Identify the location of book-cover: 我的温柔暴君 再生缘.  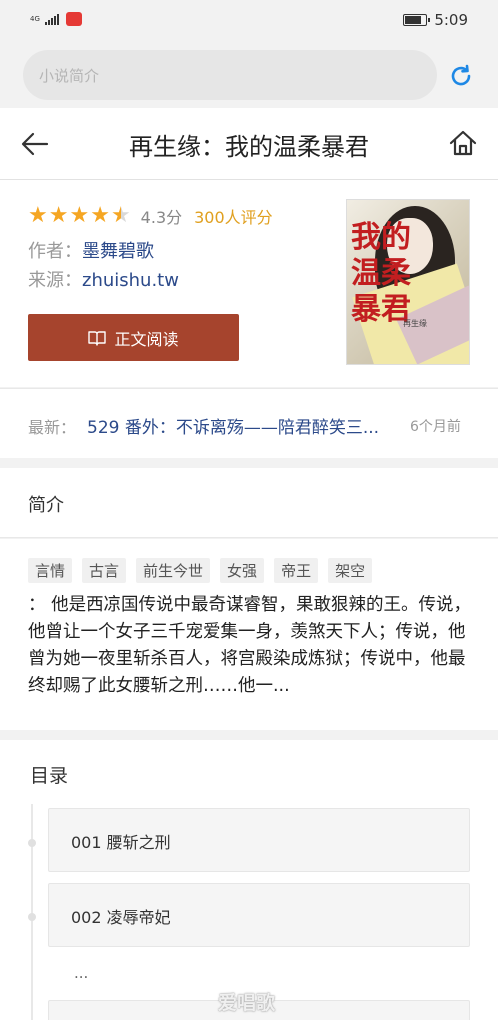
(408, 282).